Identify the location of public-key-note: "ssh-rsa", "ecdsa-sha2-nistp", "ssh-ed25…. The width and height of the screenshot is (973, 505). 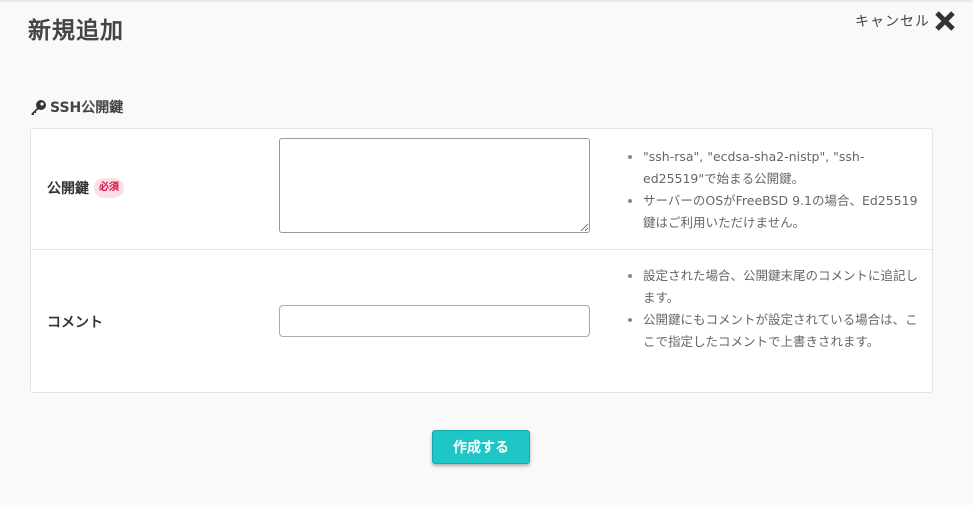
(775, 168).